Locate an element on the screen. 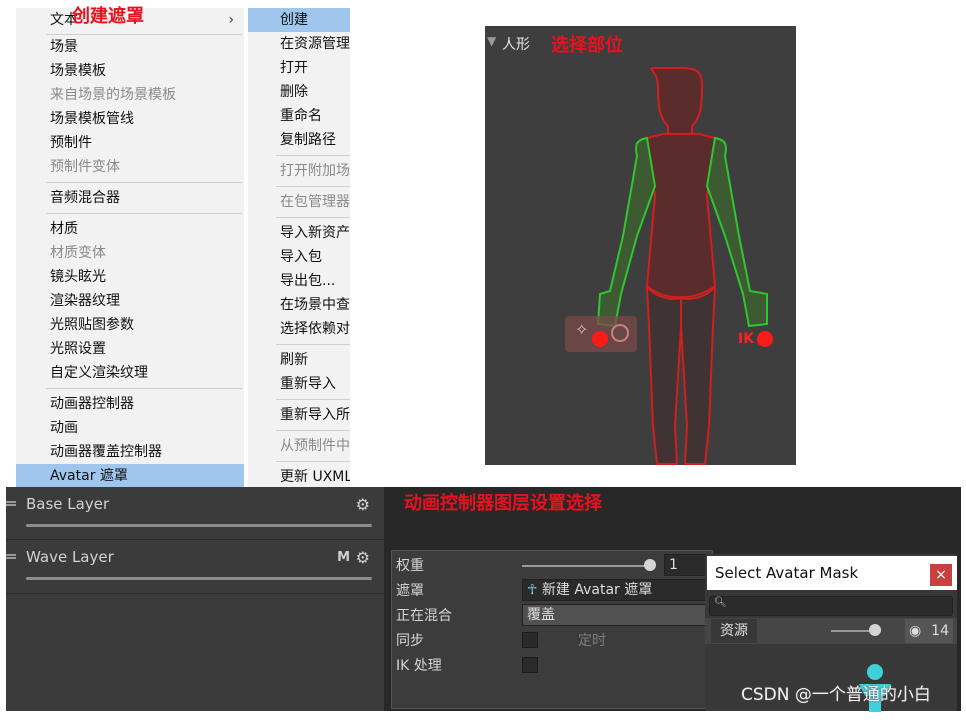 The image size is (966, 722). weight-slider-knob is located at coordinates (650, 565).